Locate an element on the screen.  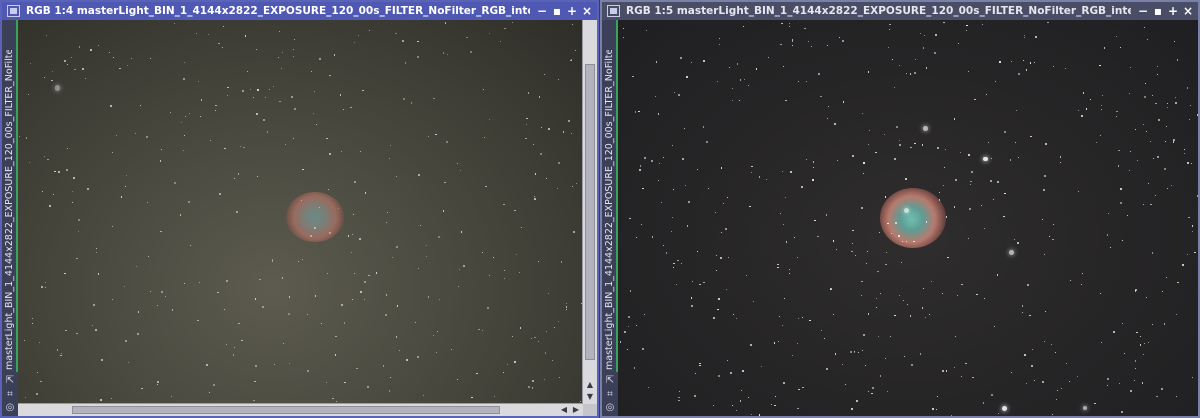
scroll-corner is located at coordinates (590, 410).